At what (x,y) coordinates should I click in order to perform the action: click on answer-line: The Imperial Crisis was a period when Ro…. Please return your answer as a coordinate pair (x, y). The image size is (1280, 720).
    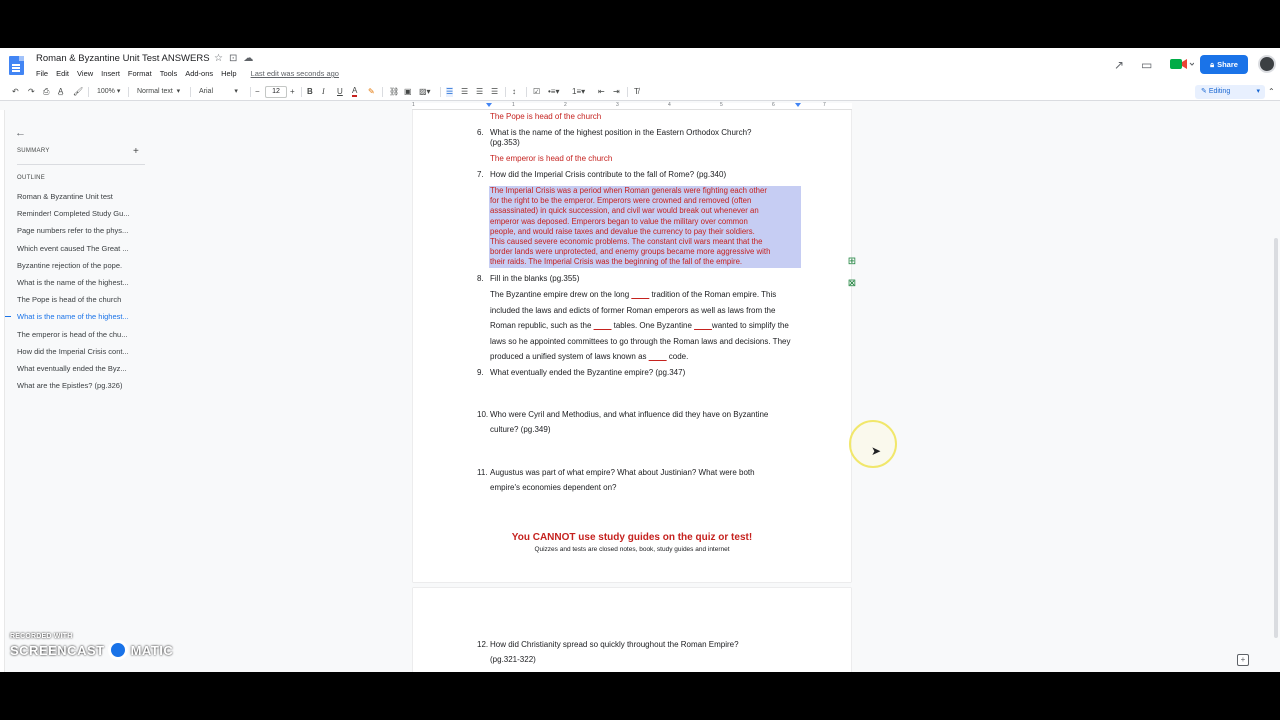
    Looking at the image, I should click on (628, 190).